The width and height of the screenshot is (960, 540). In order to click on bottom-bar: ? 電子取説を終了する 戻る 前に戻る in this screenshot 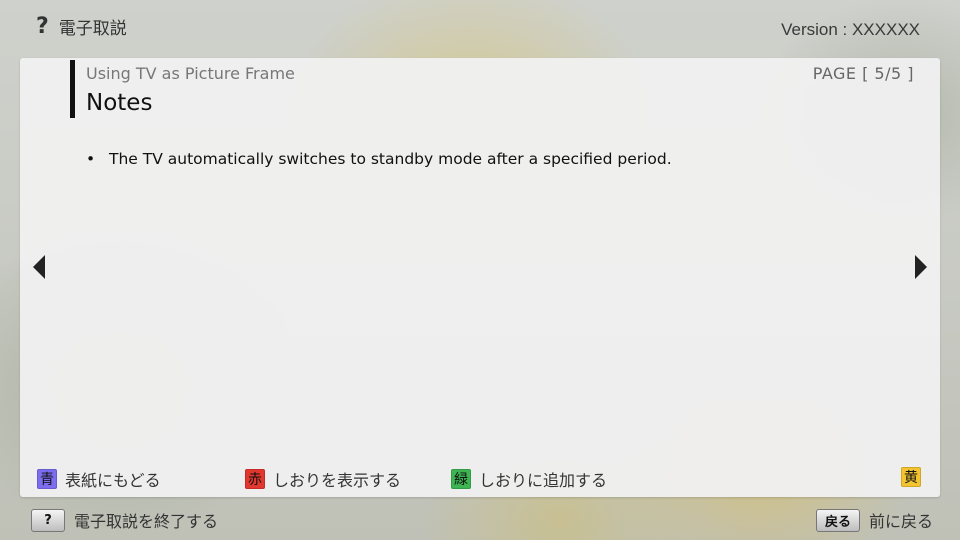, I will do `click(480, 520)`.